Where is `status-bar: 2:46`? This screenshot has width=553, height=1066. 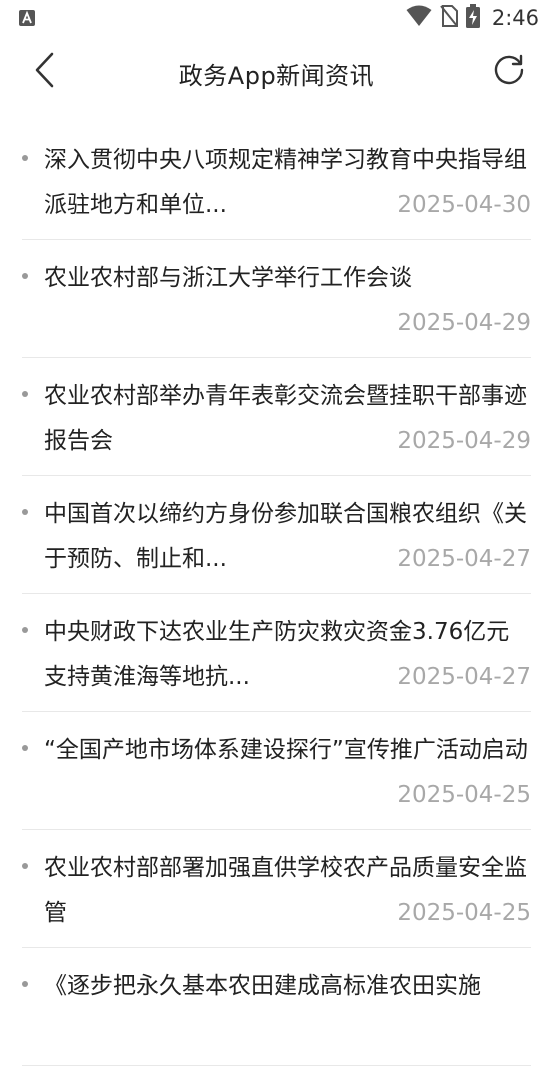 status-bar: 2:46 is located at coordinates (276, 18).